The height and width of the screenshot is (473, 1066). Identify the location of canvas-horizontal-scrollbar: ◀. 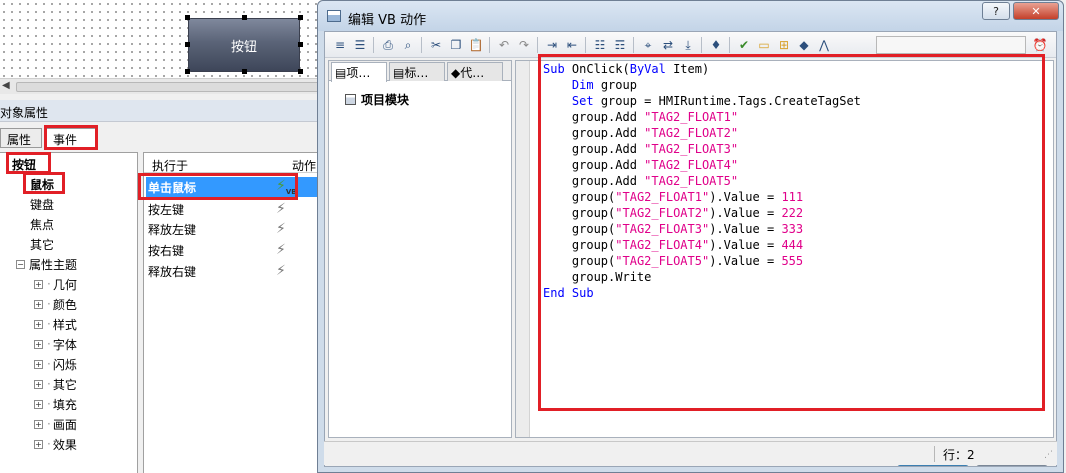
(160, 86).